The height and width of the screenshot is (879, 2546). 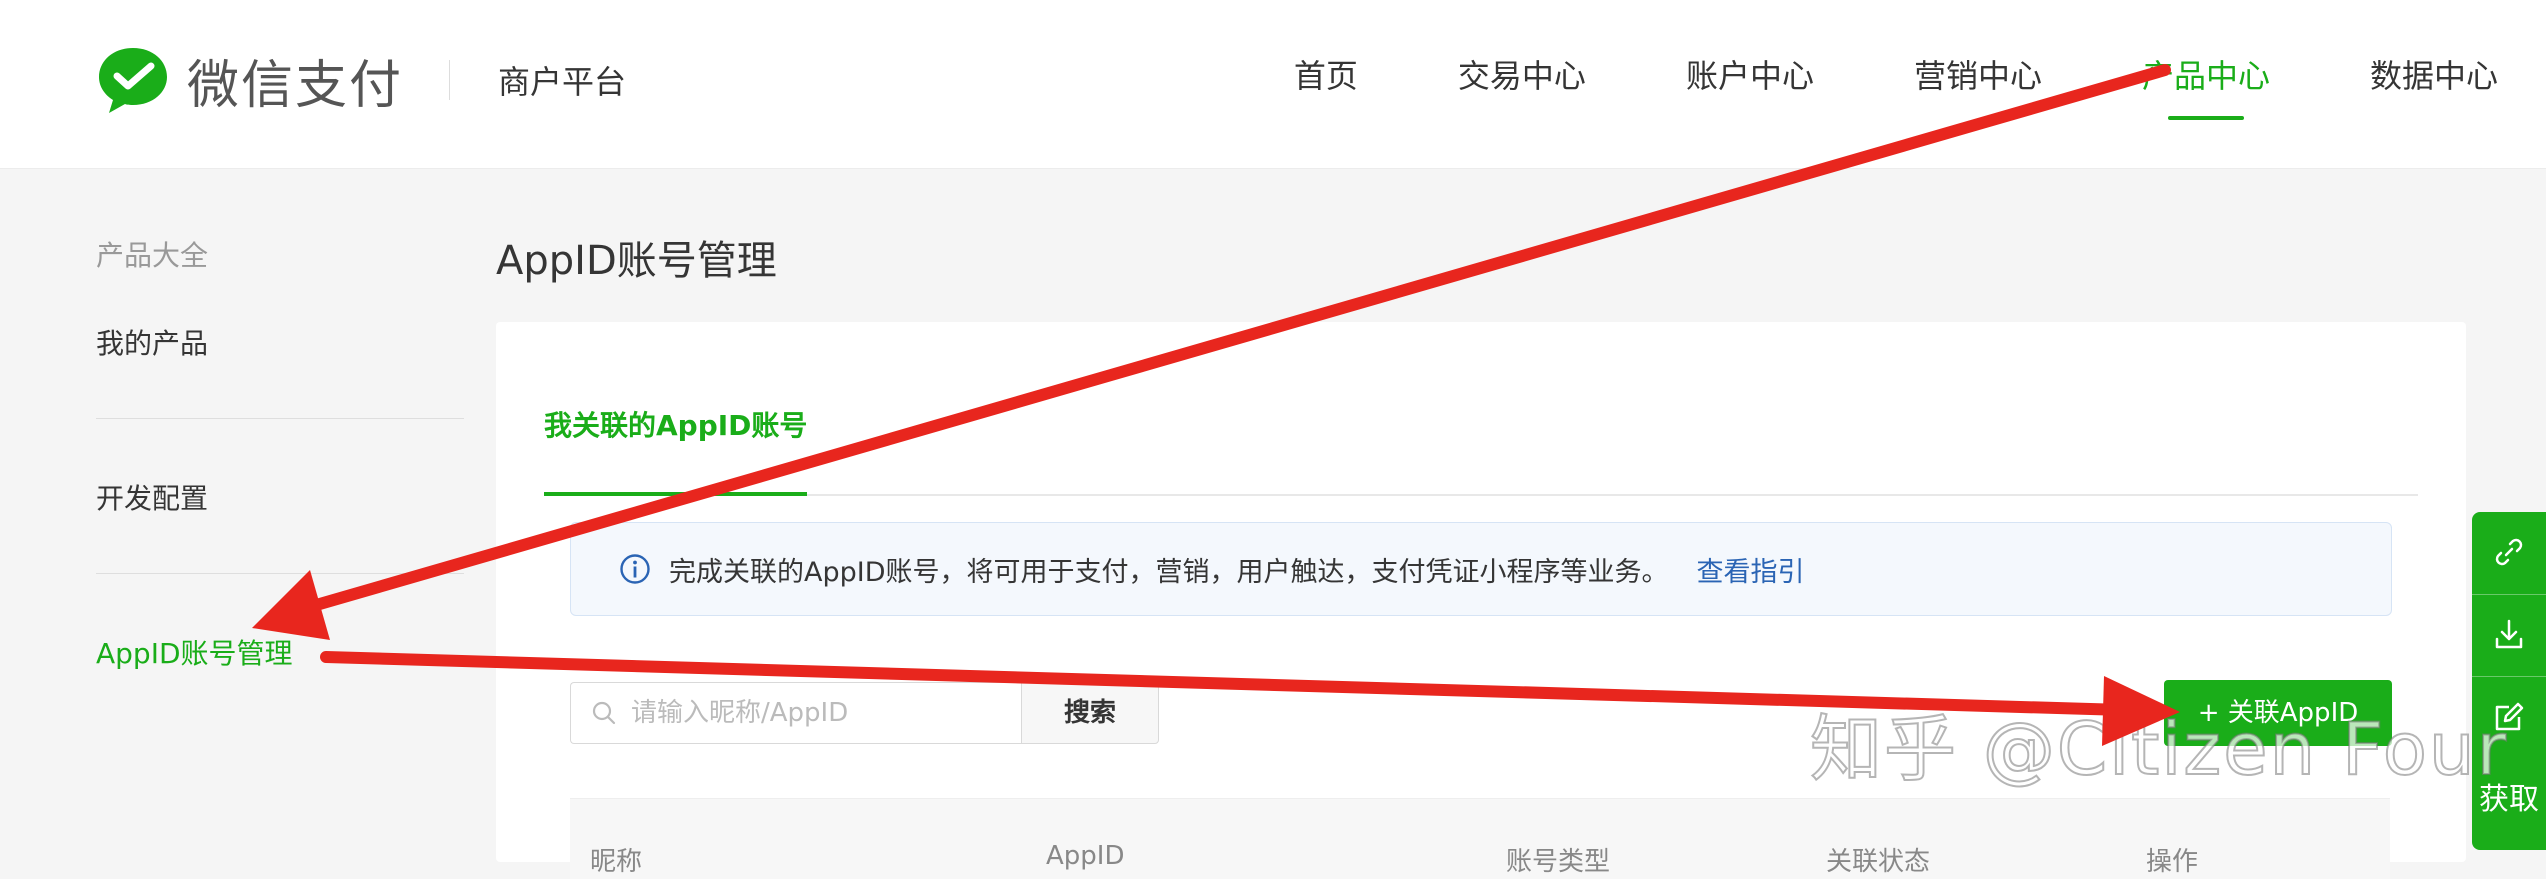 I want to click on search-input, so click(x=821, y=713).